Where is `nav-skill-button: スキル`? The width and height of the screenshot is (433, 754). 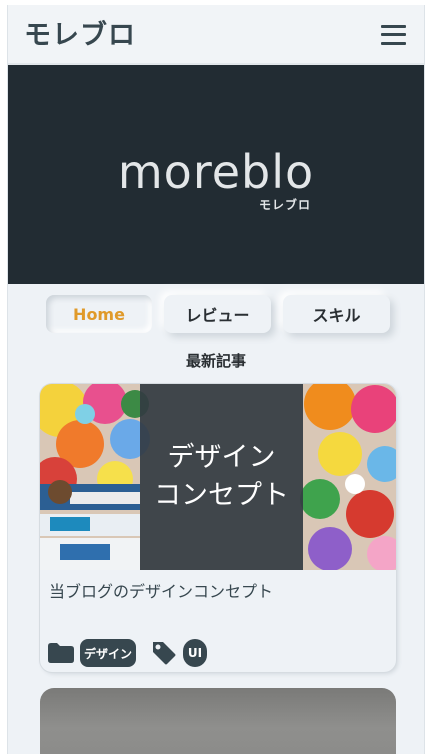
nav-skill-button: スキル is located at coordinates (336, 314).